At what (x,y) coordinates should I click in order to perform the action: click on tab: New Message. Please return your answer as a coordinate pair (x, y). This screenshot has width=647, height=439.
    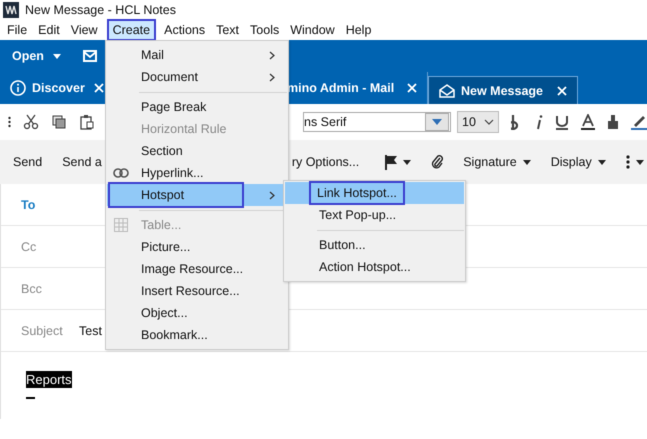
    Looking at the image, I should click on (503, 90).